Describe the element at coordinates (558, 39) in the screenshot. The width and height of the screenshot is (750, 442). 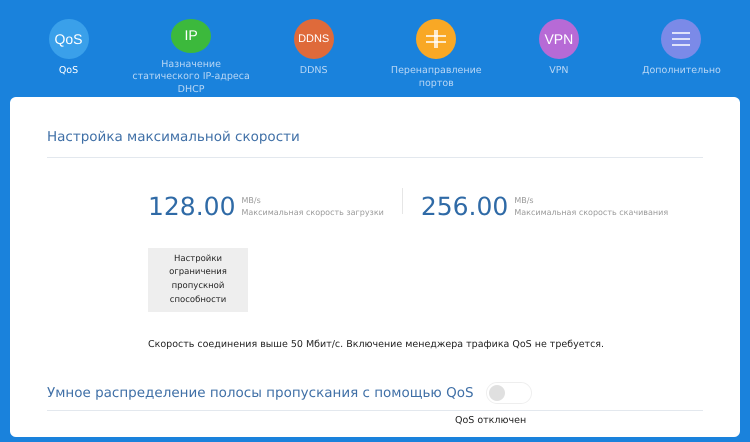
I see `nav-icon: VPN` at that location.